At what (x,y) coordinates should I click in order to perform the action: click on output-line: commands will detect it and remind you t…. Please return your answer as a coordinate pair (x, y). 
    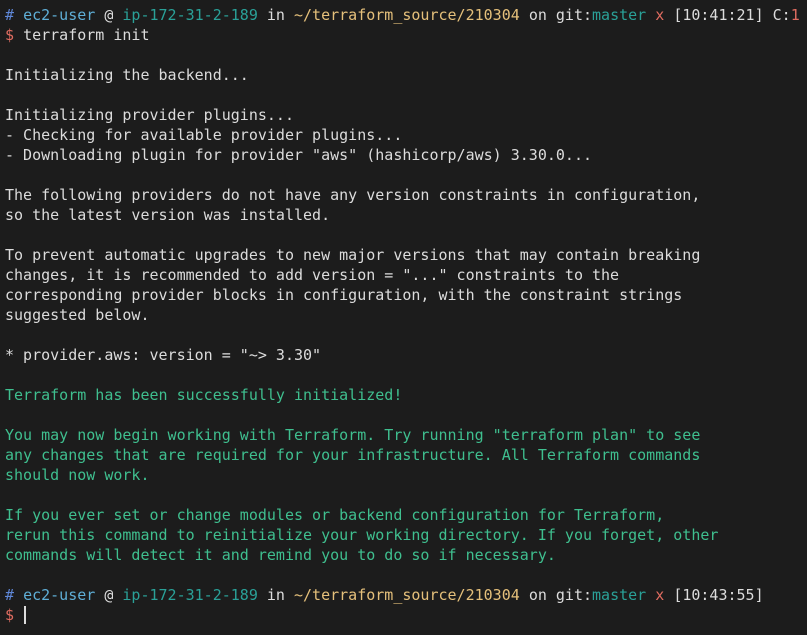
    Looking at the image, I should click on (280, 555).